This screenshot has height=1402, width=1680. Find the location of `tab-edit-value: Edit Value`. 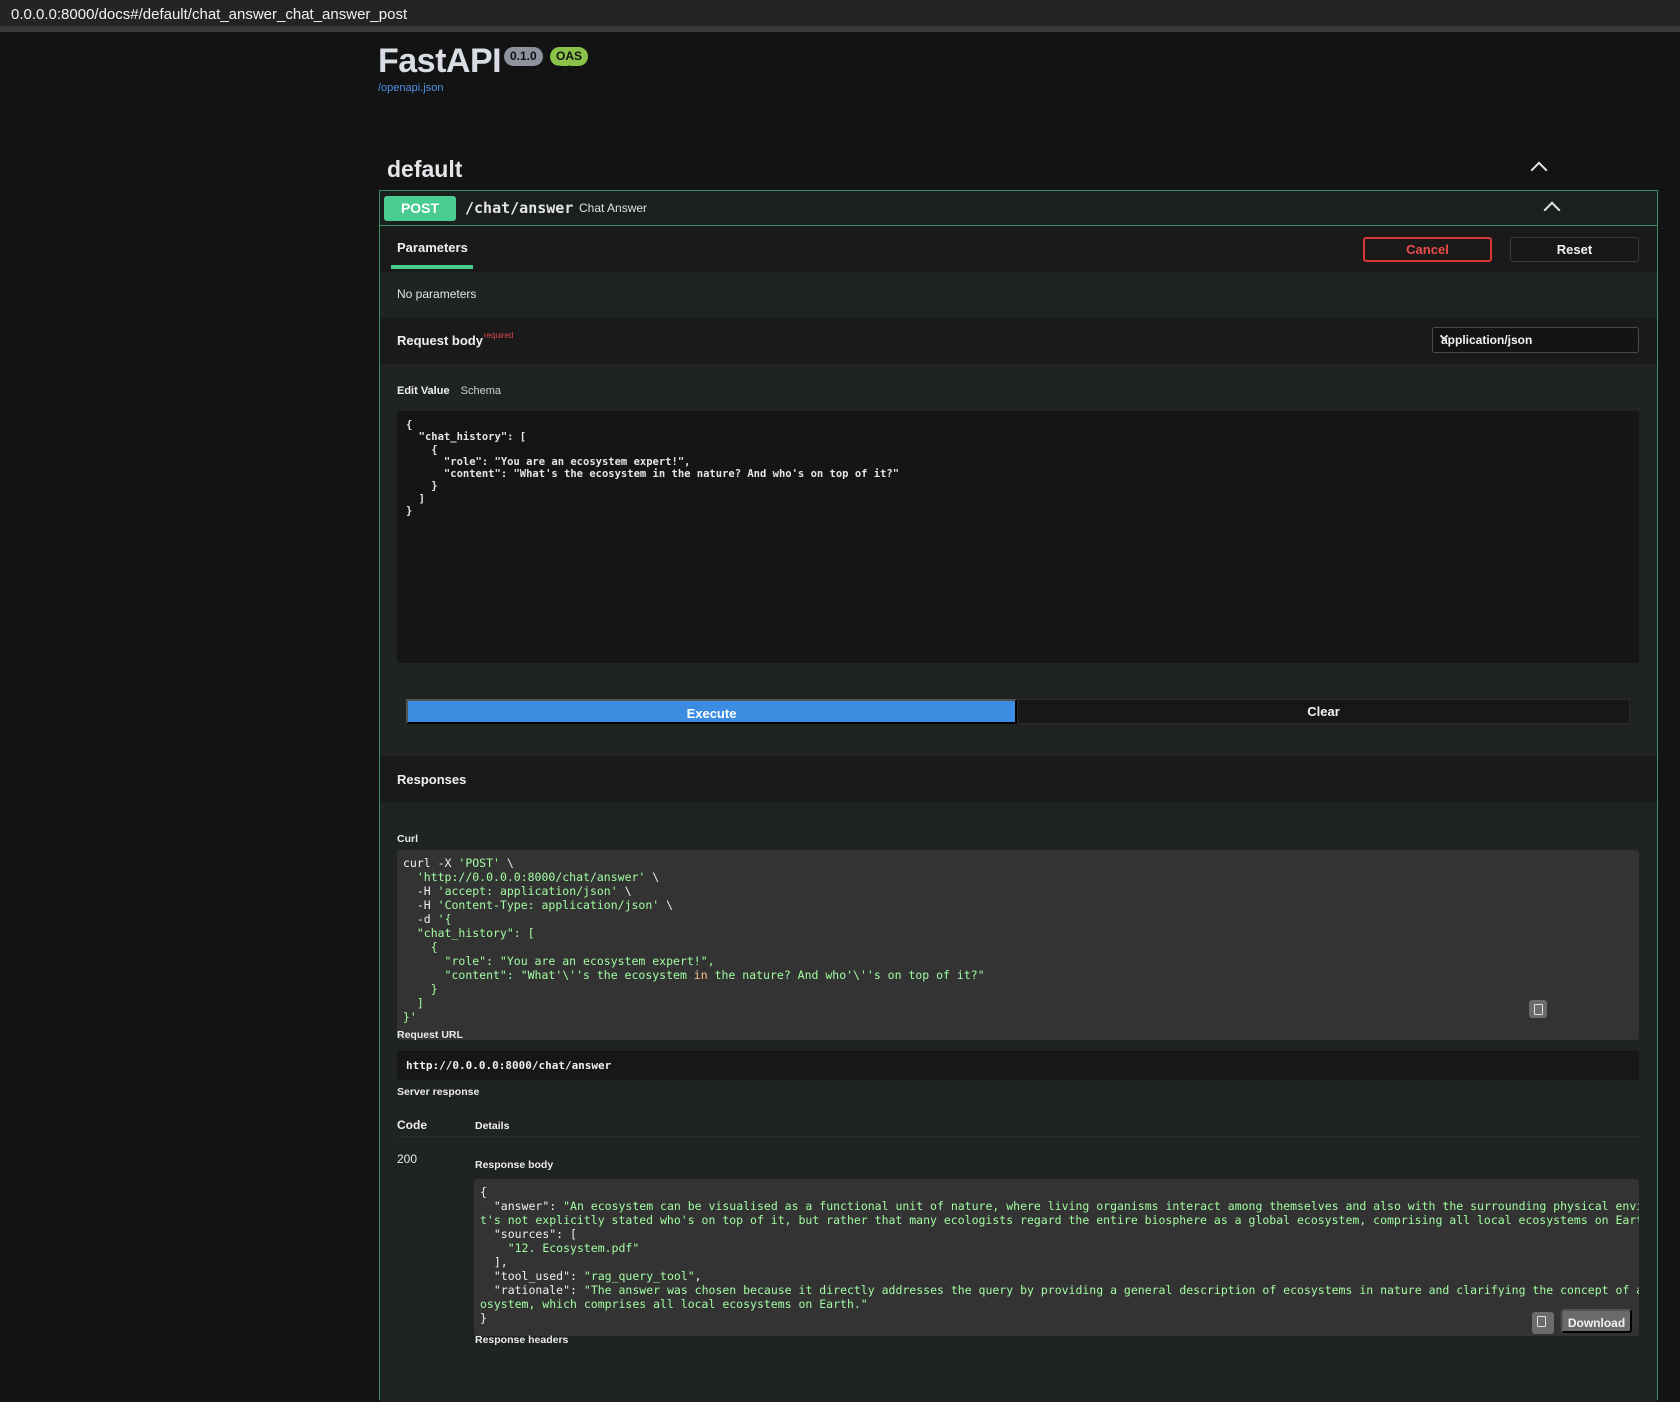

tab-edit-value: Edit Value is located at coordinates (423, 391).